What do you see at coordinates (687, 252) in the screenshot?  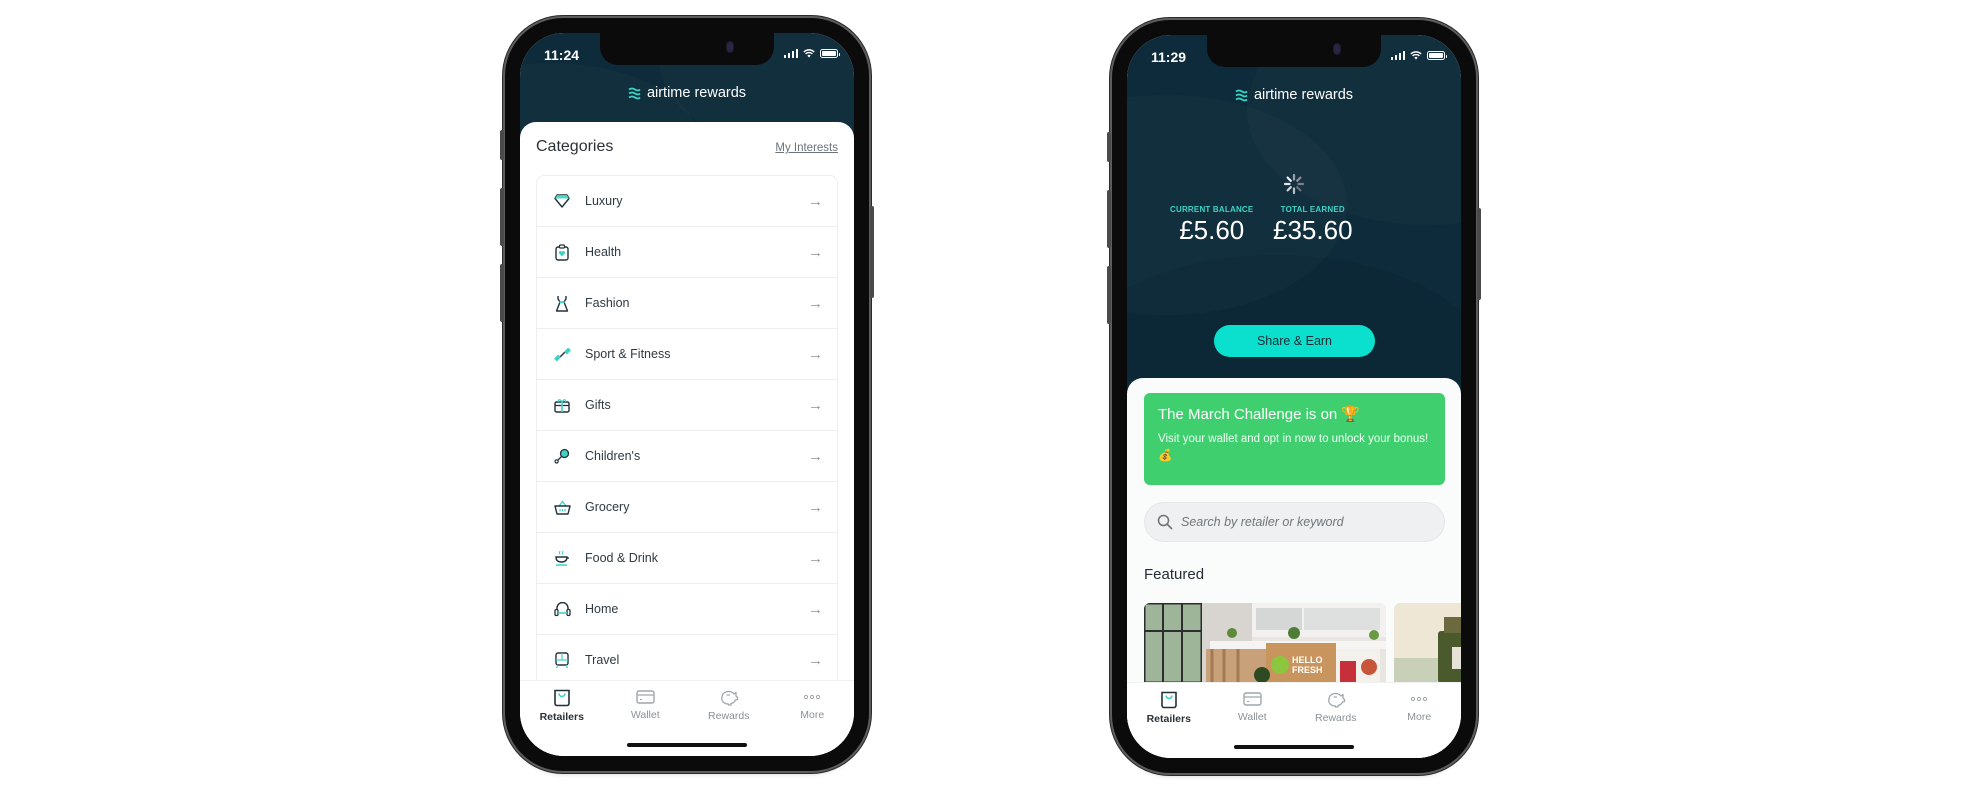 I see `category-item-health: Health →` at bounding box center [687, 252].